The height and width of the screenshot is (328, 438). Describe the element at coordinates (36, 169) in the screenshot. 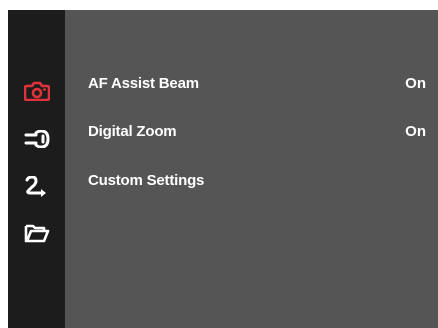

I see `menu-category-sidebar` at that location.